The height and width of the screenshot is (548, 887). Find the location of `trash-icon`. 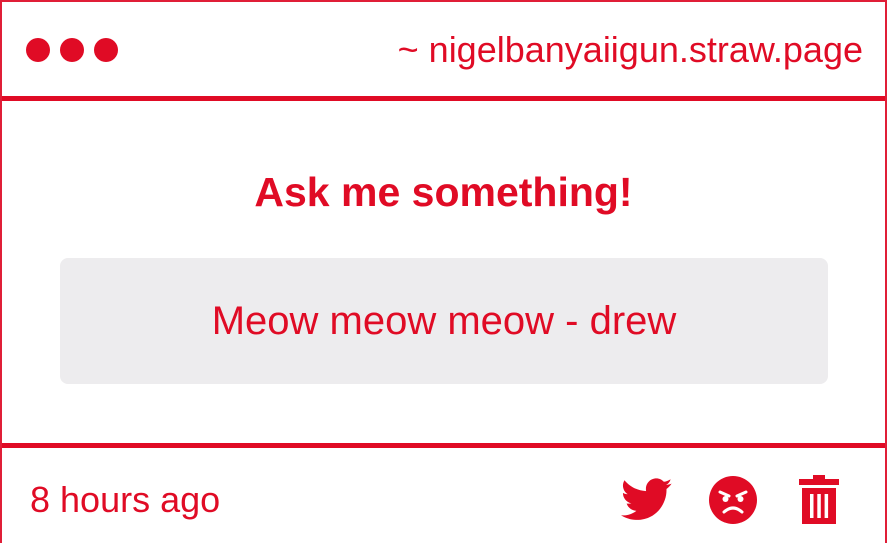

trash-icon is located at coordinates (819, 500).